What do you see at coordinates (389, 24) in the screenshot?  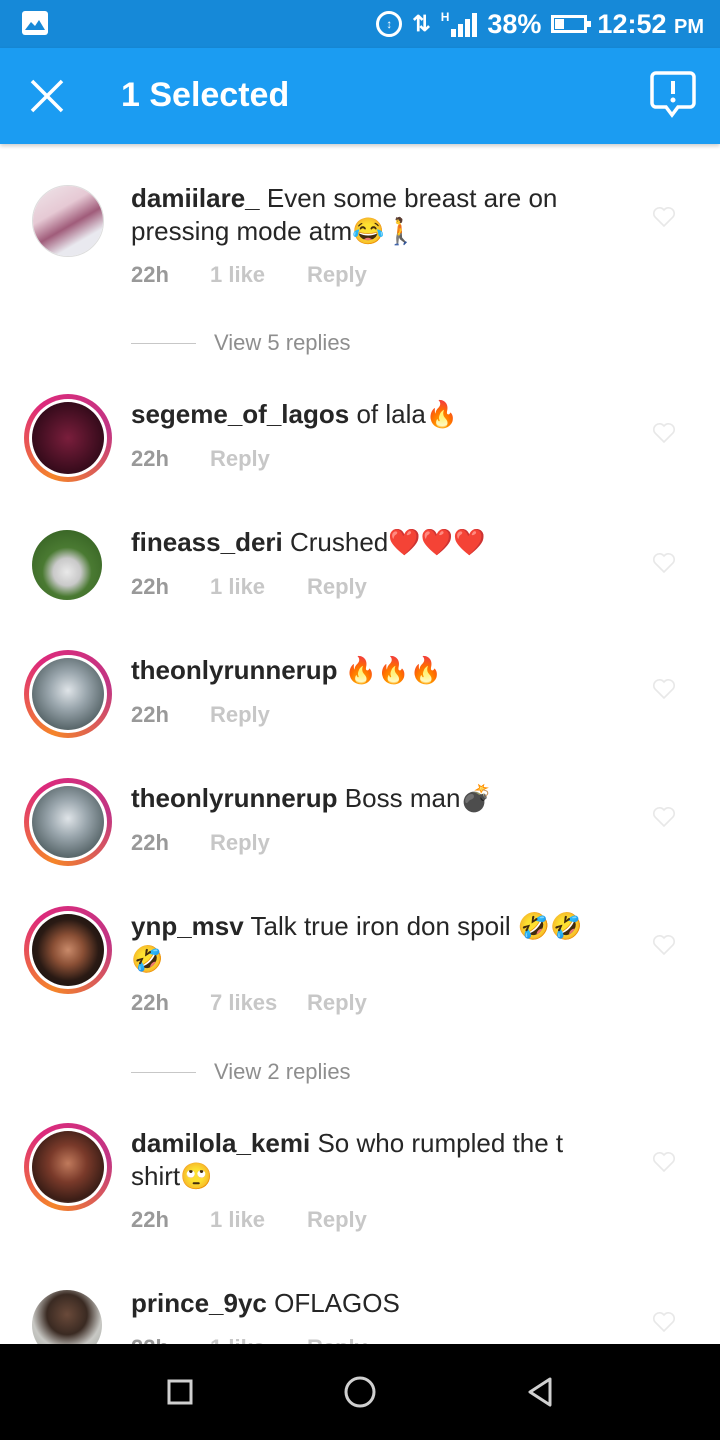 I see `data-saver-icon: ↕` at bounding box center [389, 24].